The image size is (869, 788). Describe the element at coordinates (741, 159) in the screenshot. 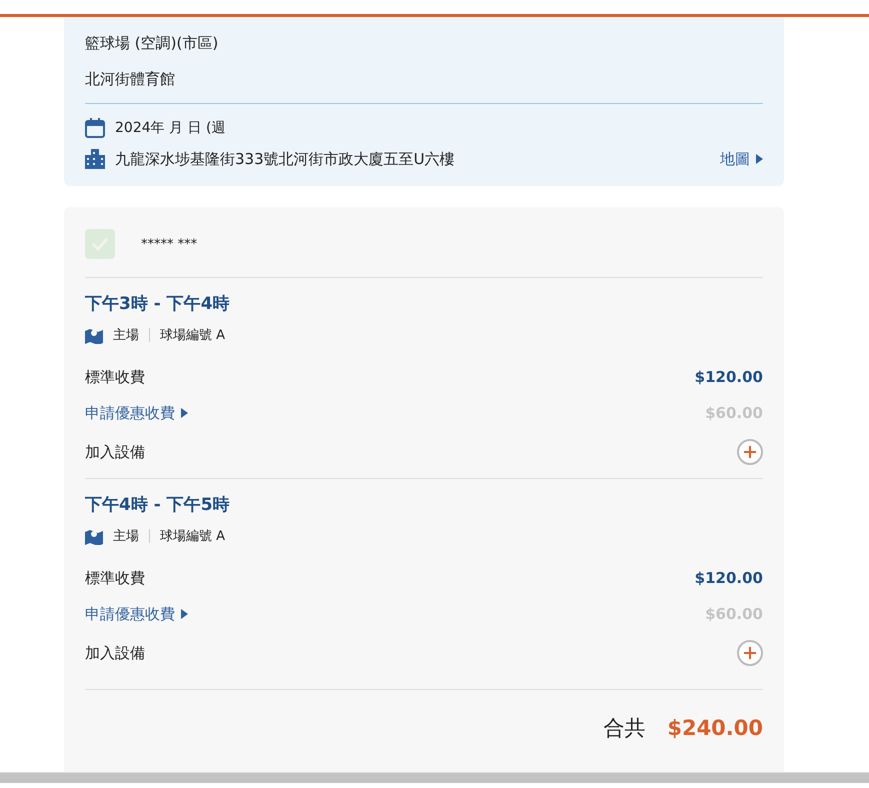

I see `map-link: 地圖` at that location.